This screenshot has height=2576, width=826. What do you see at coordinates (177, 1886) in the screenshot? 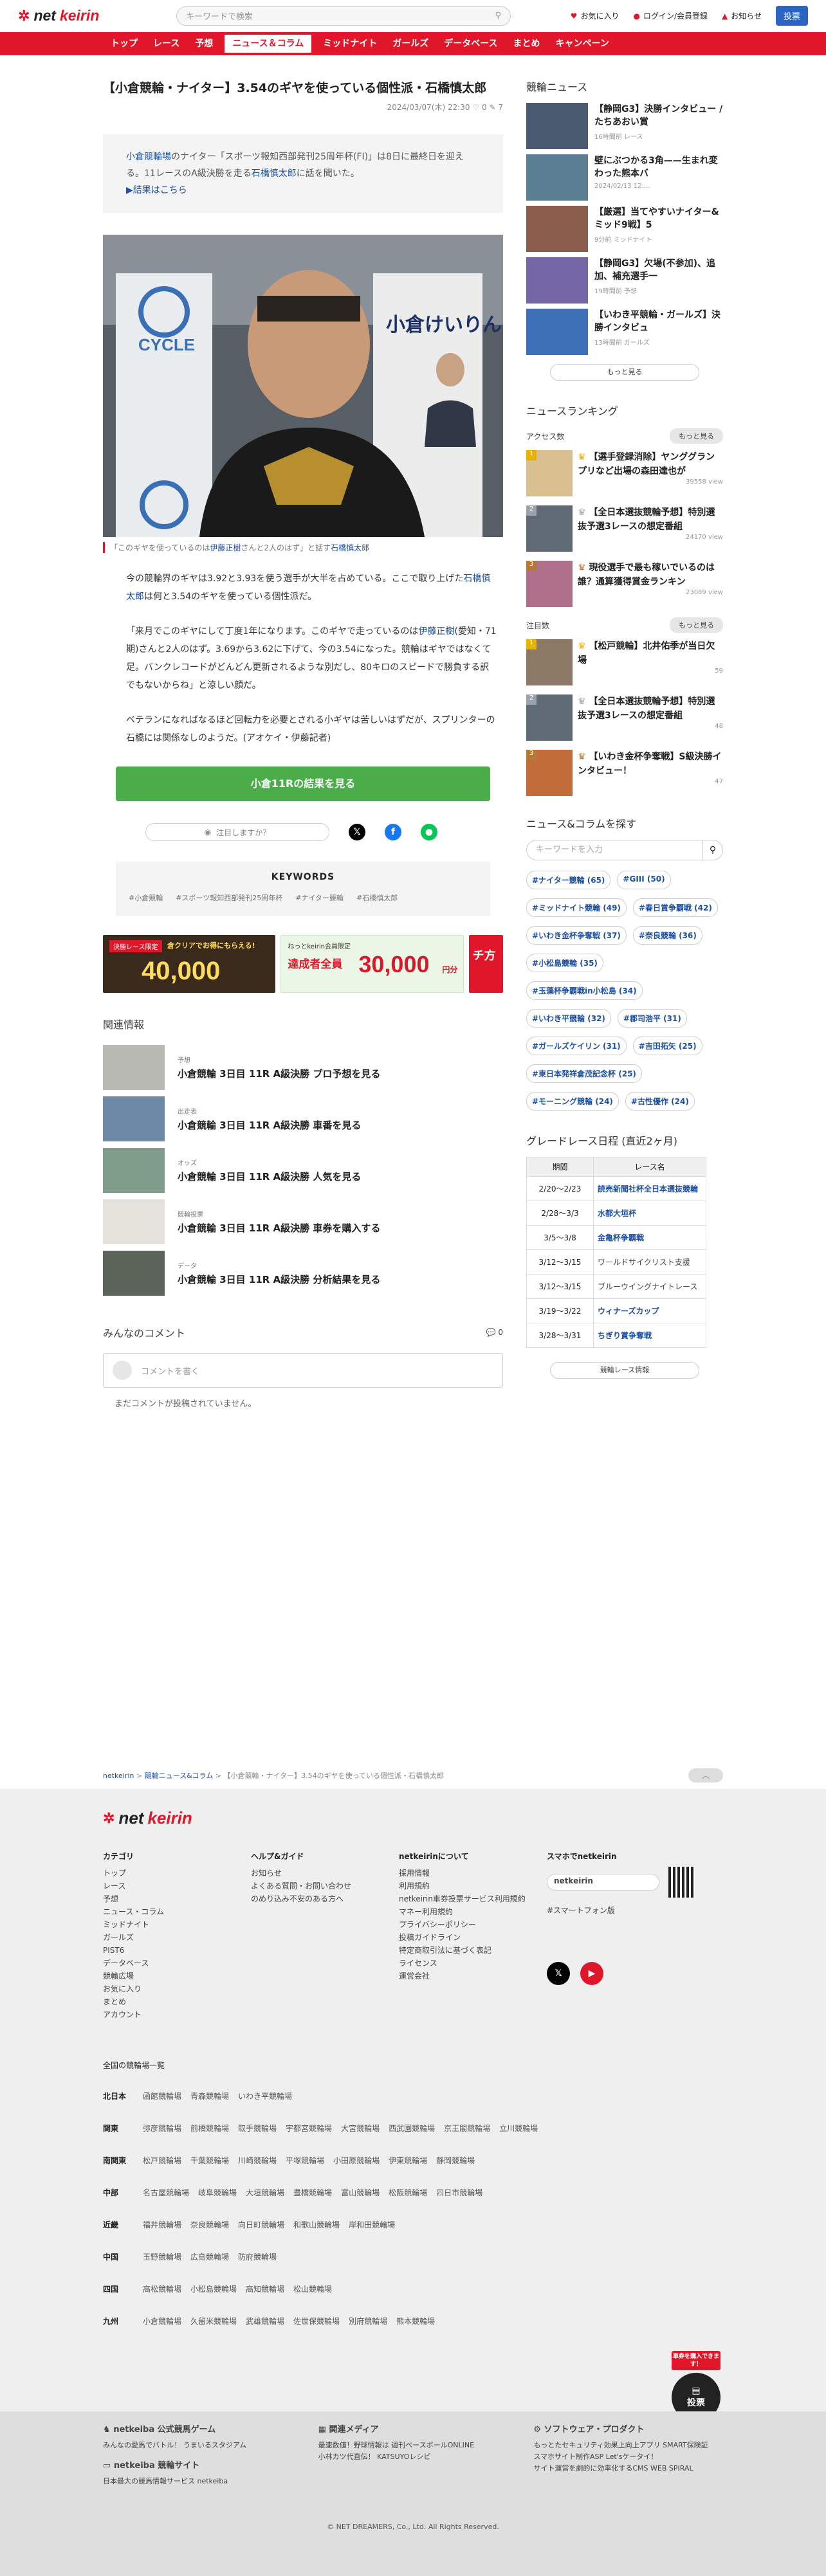
I see `footer-link: レース` at bounding box center [177, 1886].